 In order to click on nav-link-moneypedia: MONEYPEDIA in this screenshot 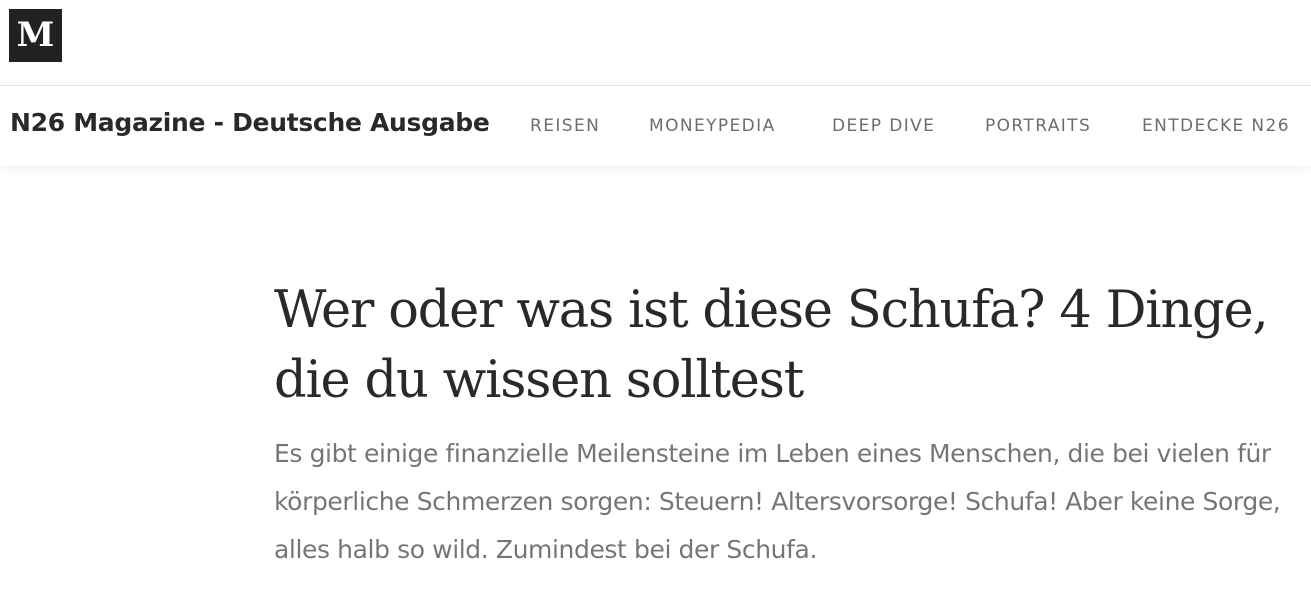, I will do `click(712, 126)`.